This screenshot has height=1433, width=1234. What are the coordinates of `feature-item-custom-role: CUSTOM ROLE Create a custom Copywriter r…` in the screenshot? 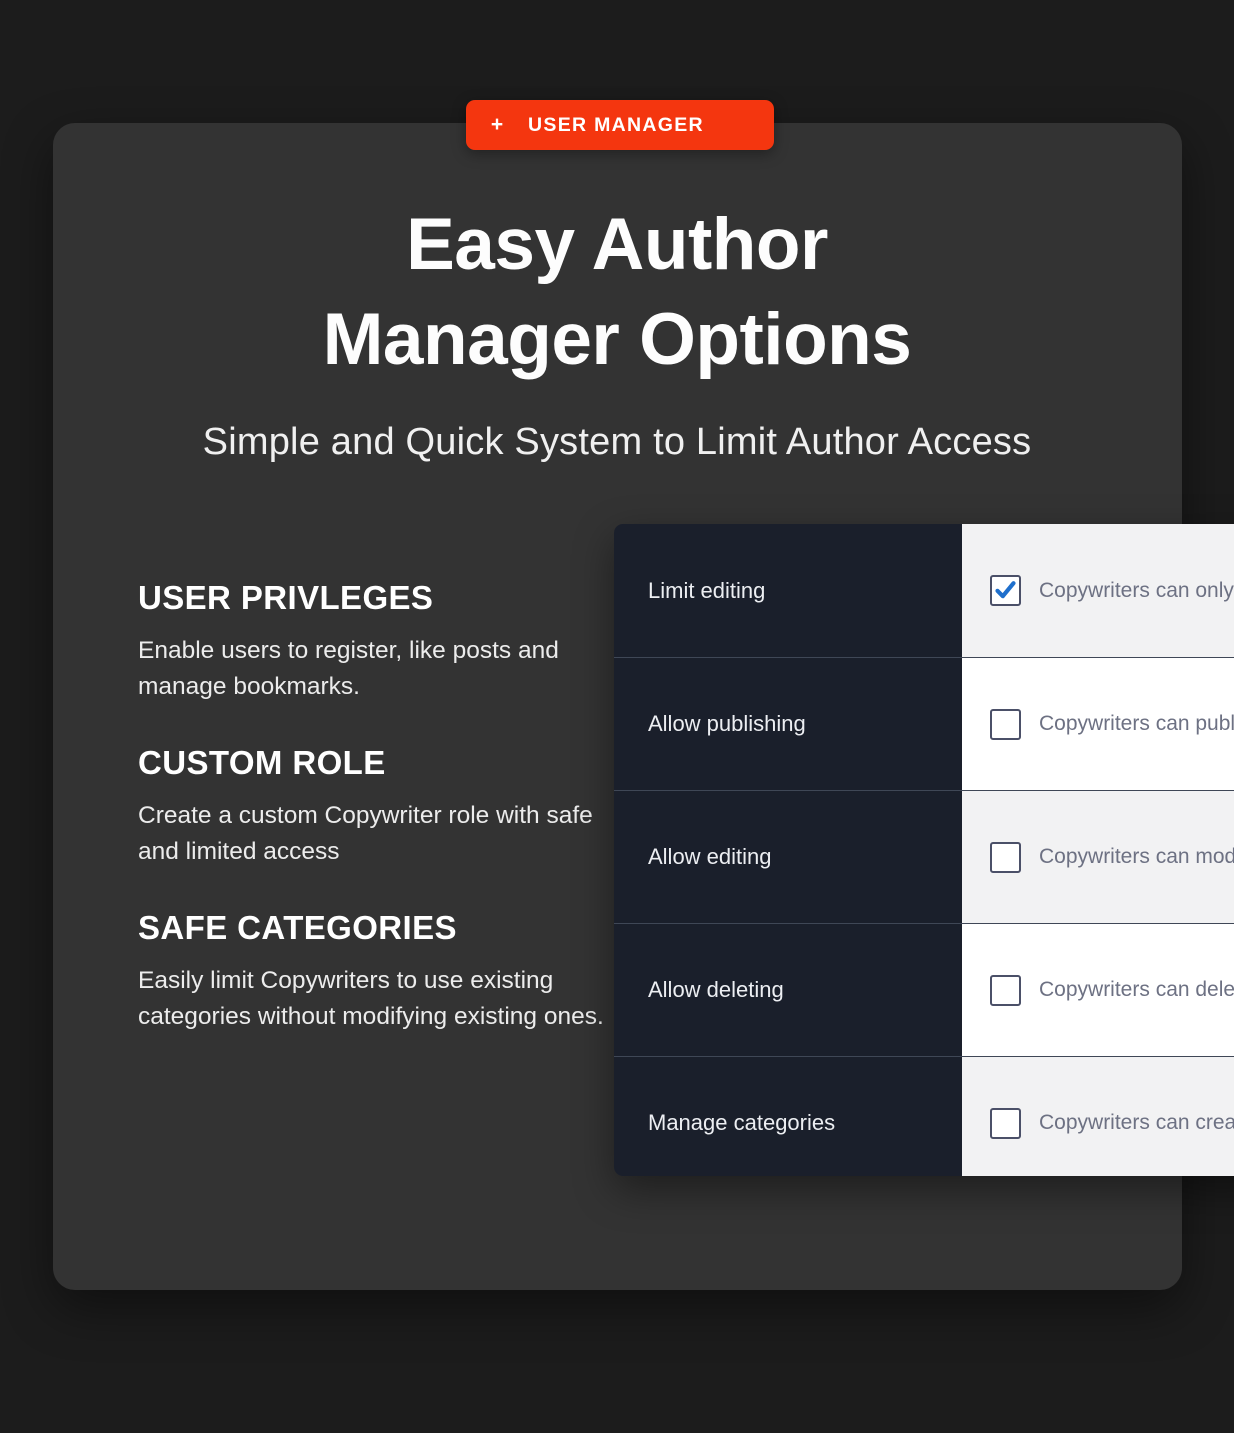 It's located at (373, 806).